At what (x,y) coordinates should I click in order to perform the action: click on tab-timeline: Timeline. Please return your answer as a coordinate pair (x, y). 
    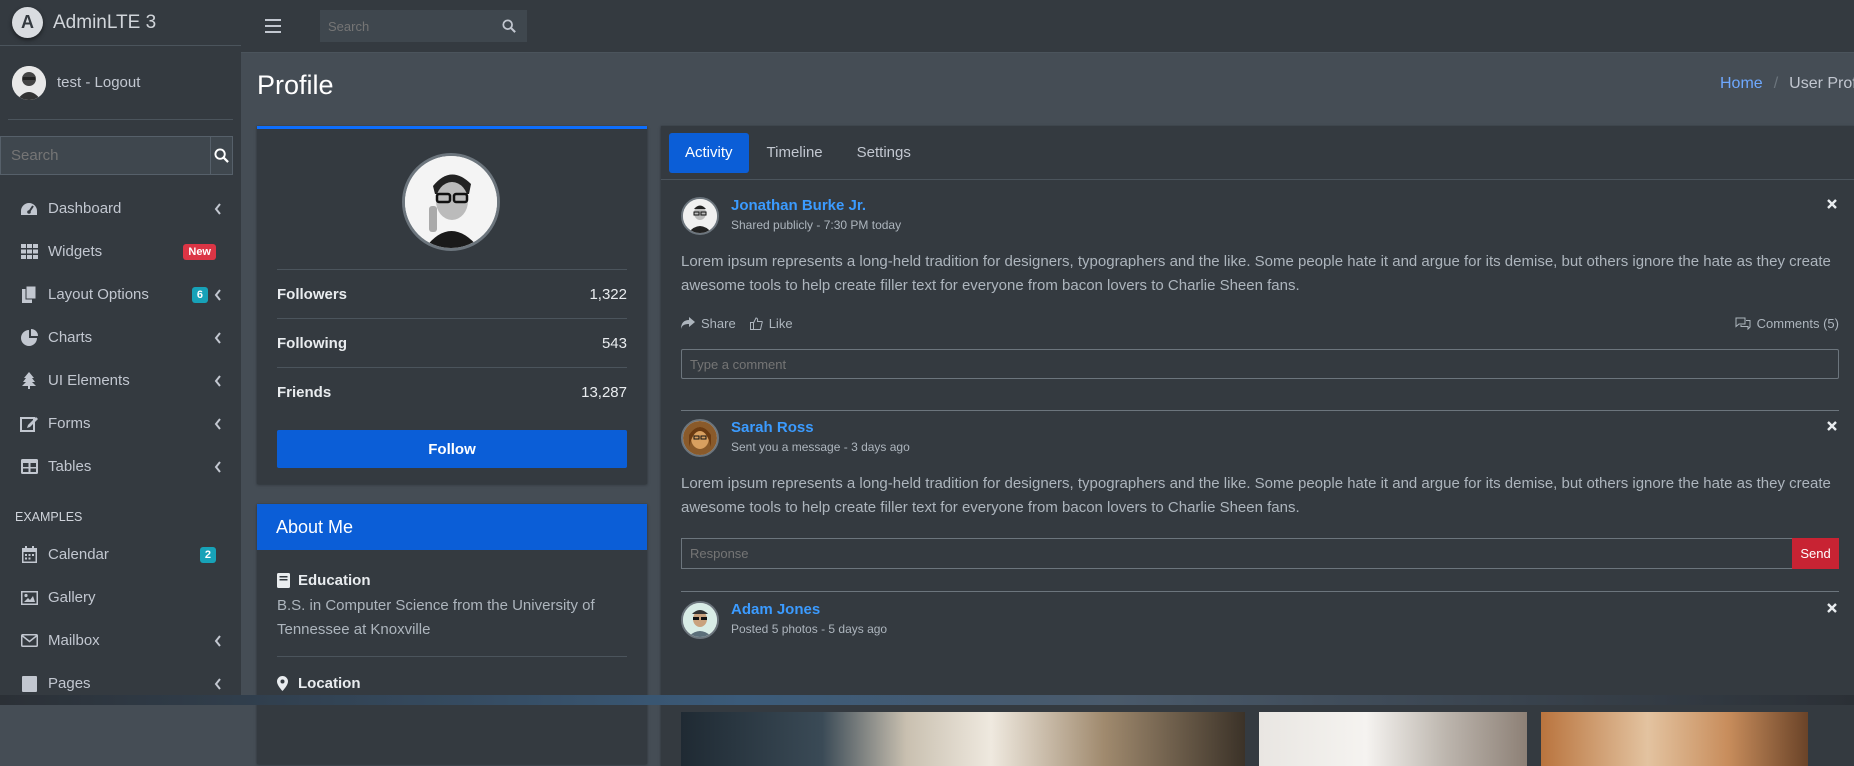
    Looking at the image, I should click on (795, 153).